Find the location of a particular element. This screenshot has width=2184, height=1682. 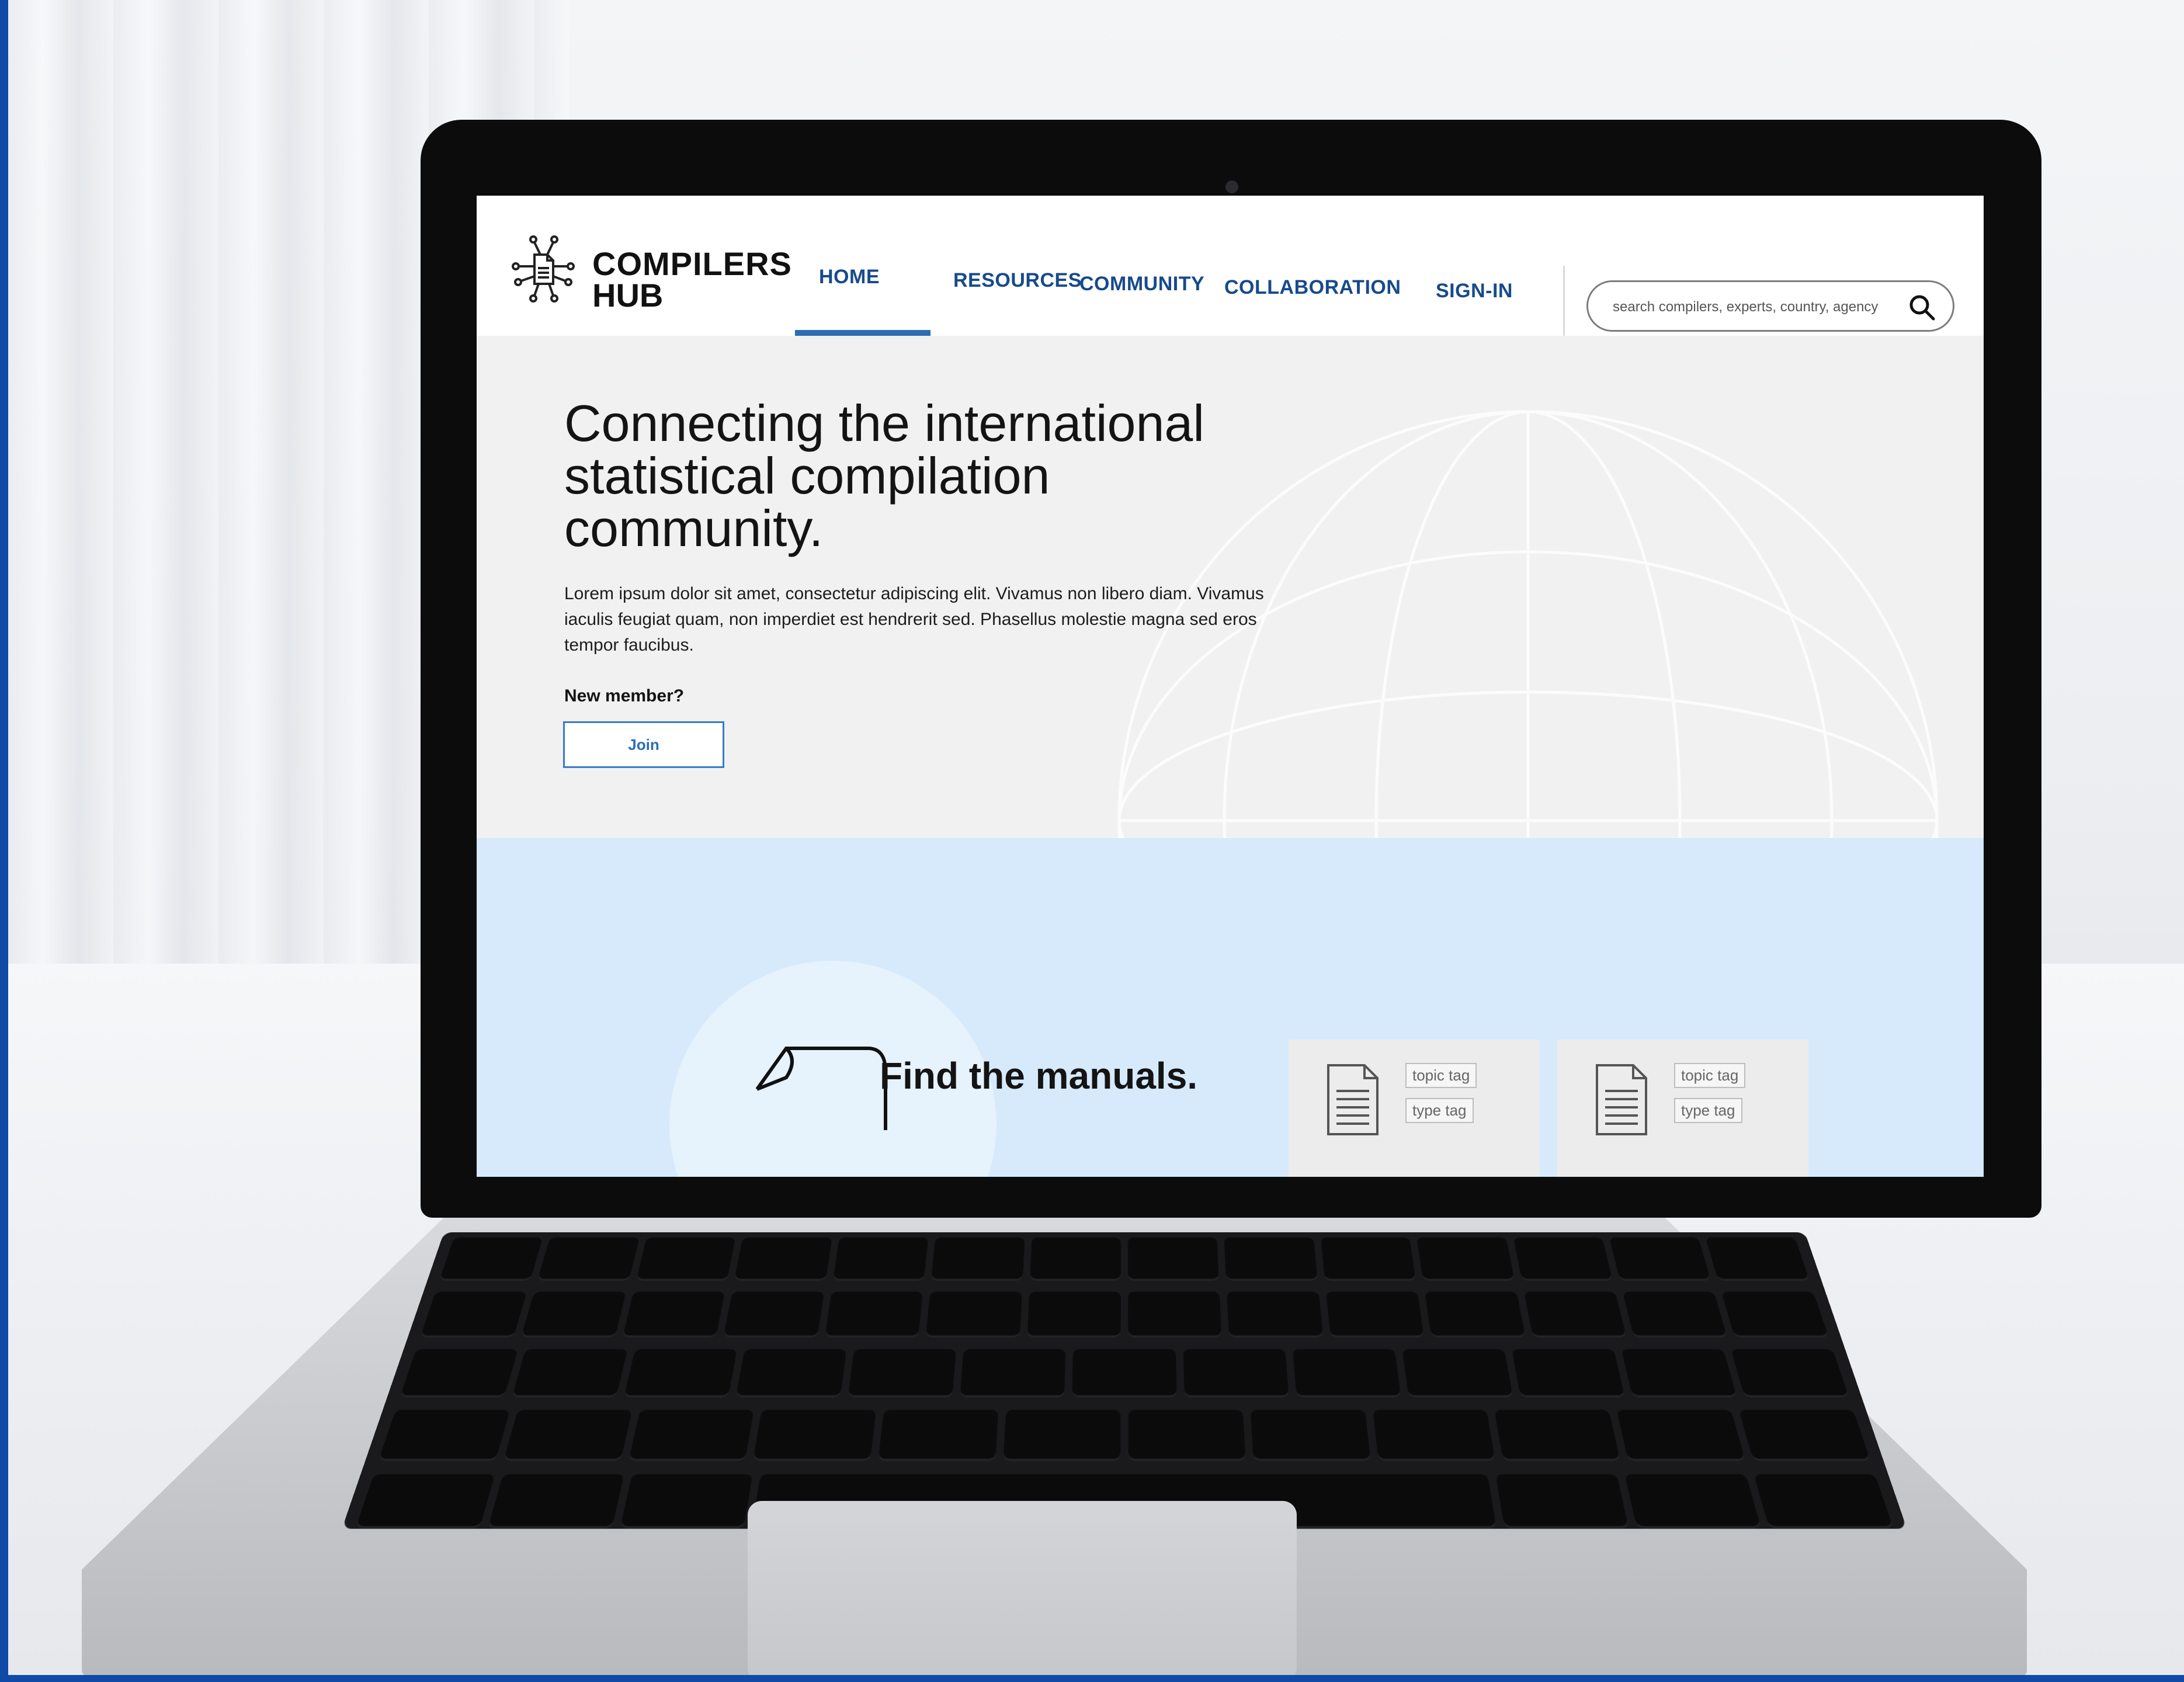

manuals-title: Find the manuals. is located at coordinates (1039, 1076).